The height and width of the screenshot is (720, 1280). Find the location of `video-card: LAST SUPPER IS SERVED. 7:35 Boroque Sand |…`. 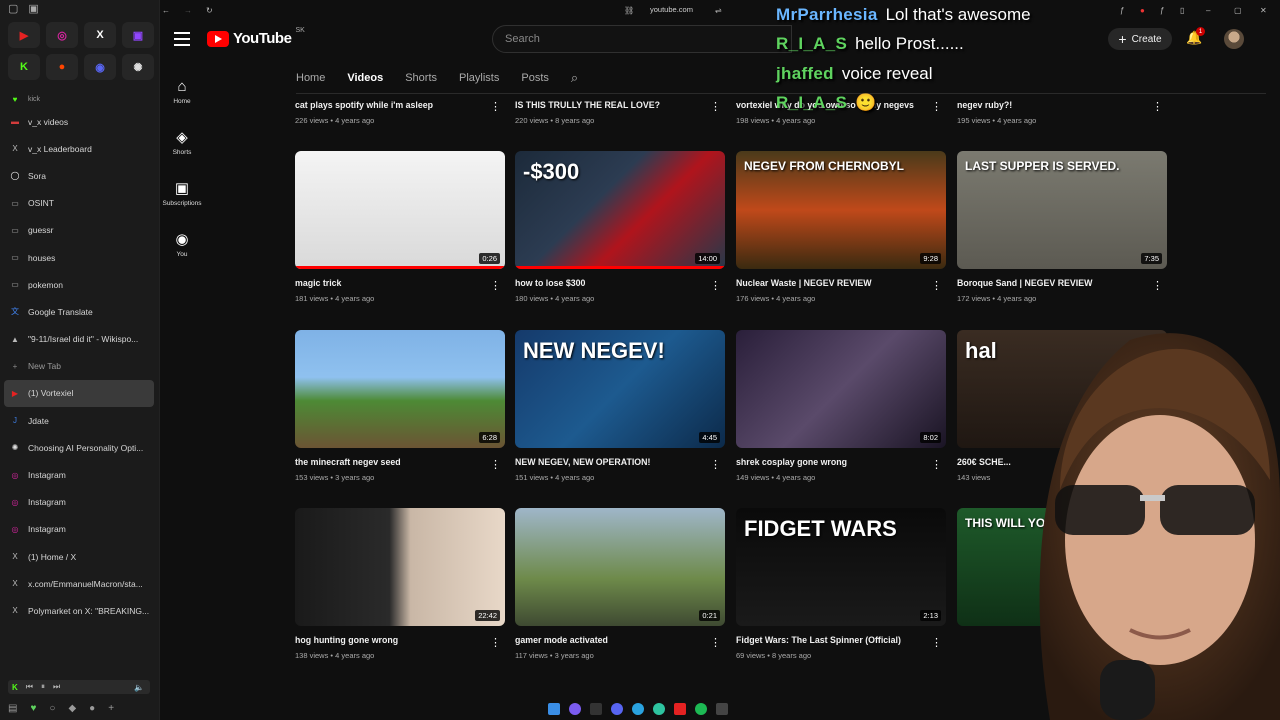

video-card: LAST SUPPER IS SERVED. 7:35 Boroque Sand |… is located at coordinates (1062, 227).